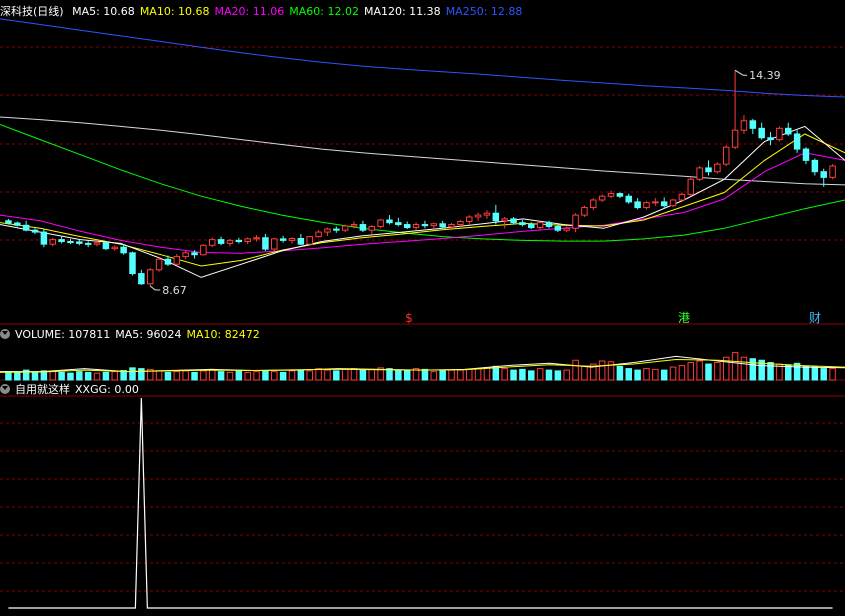 The height and width of the screenshot is (616, 845). I want to click on volume_header-item-2: MA10: 82472, so click(223, 334).